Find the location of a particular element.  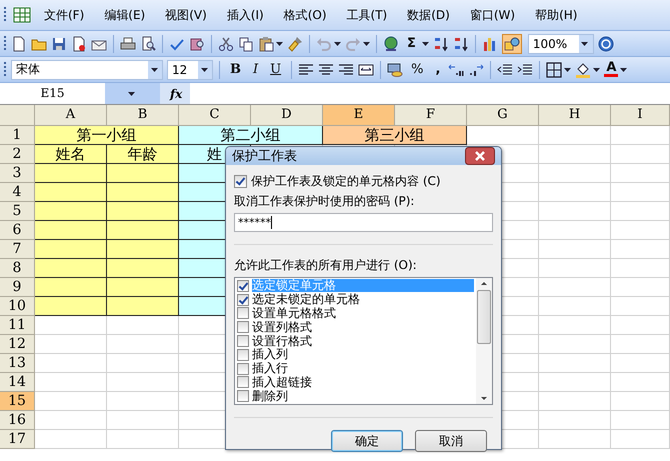

menu-item: 视图(V) is located at coordinates (186, 15).